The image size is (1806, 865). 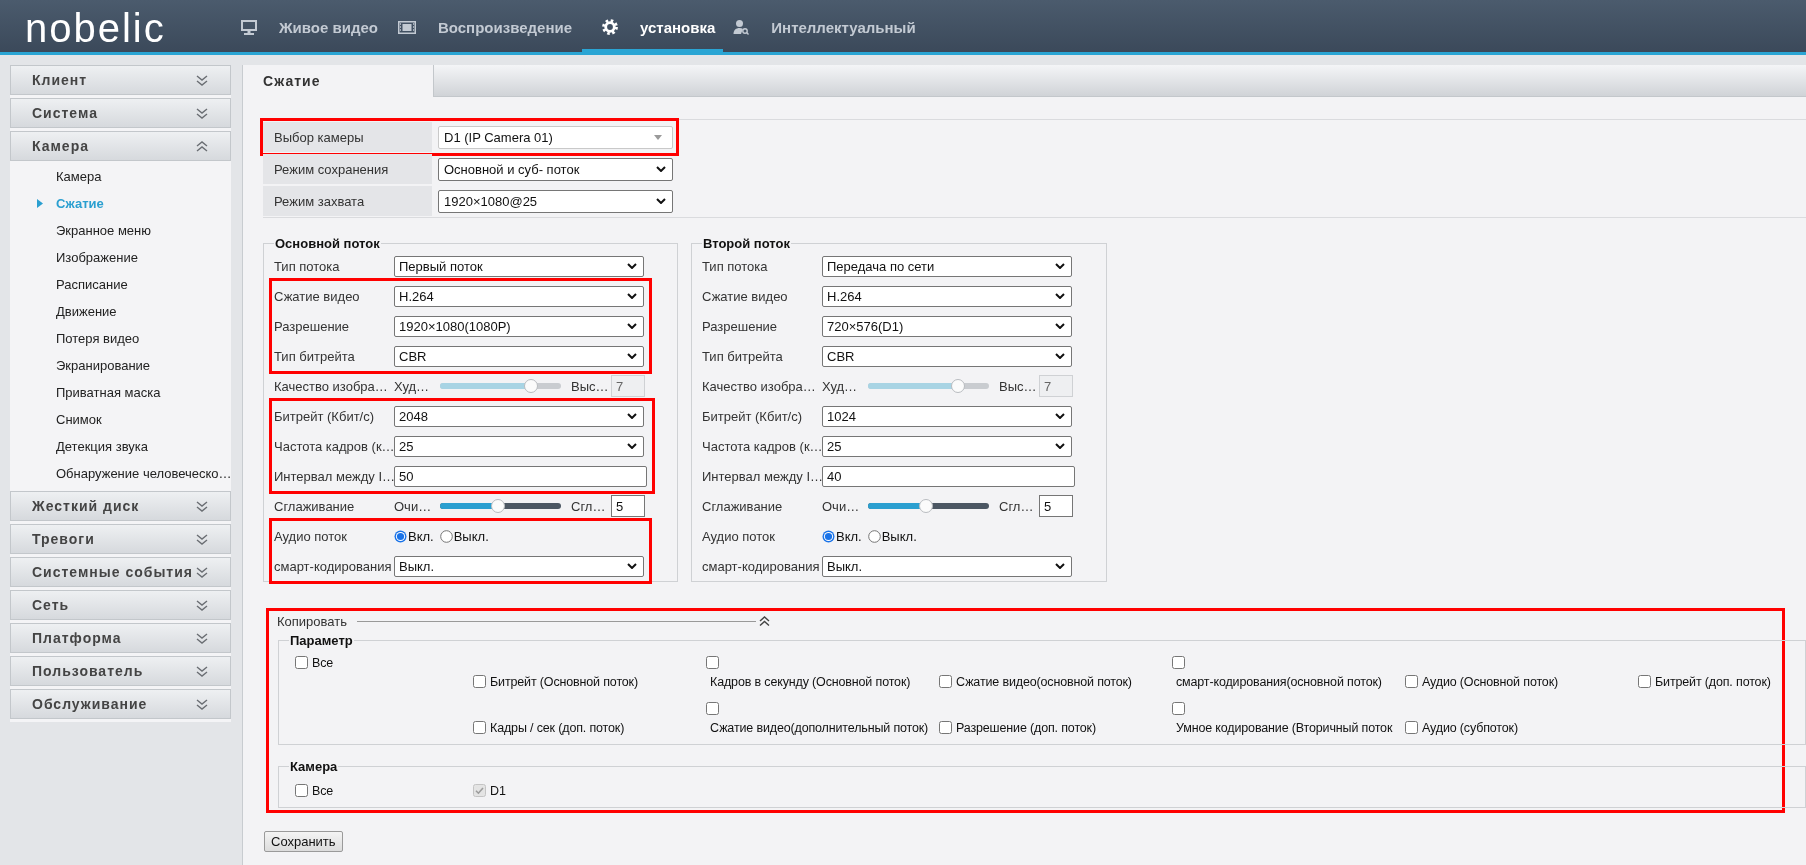 What do you see at coordinates (406, 27) in the screenshot?
I see `film-icon` at bounding box center [406, 27].